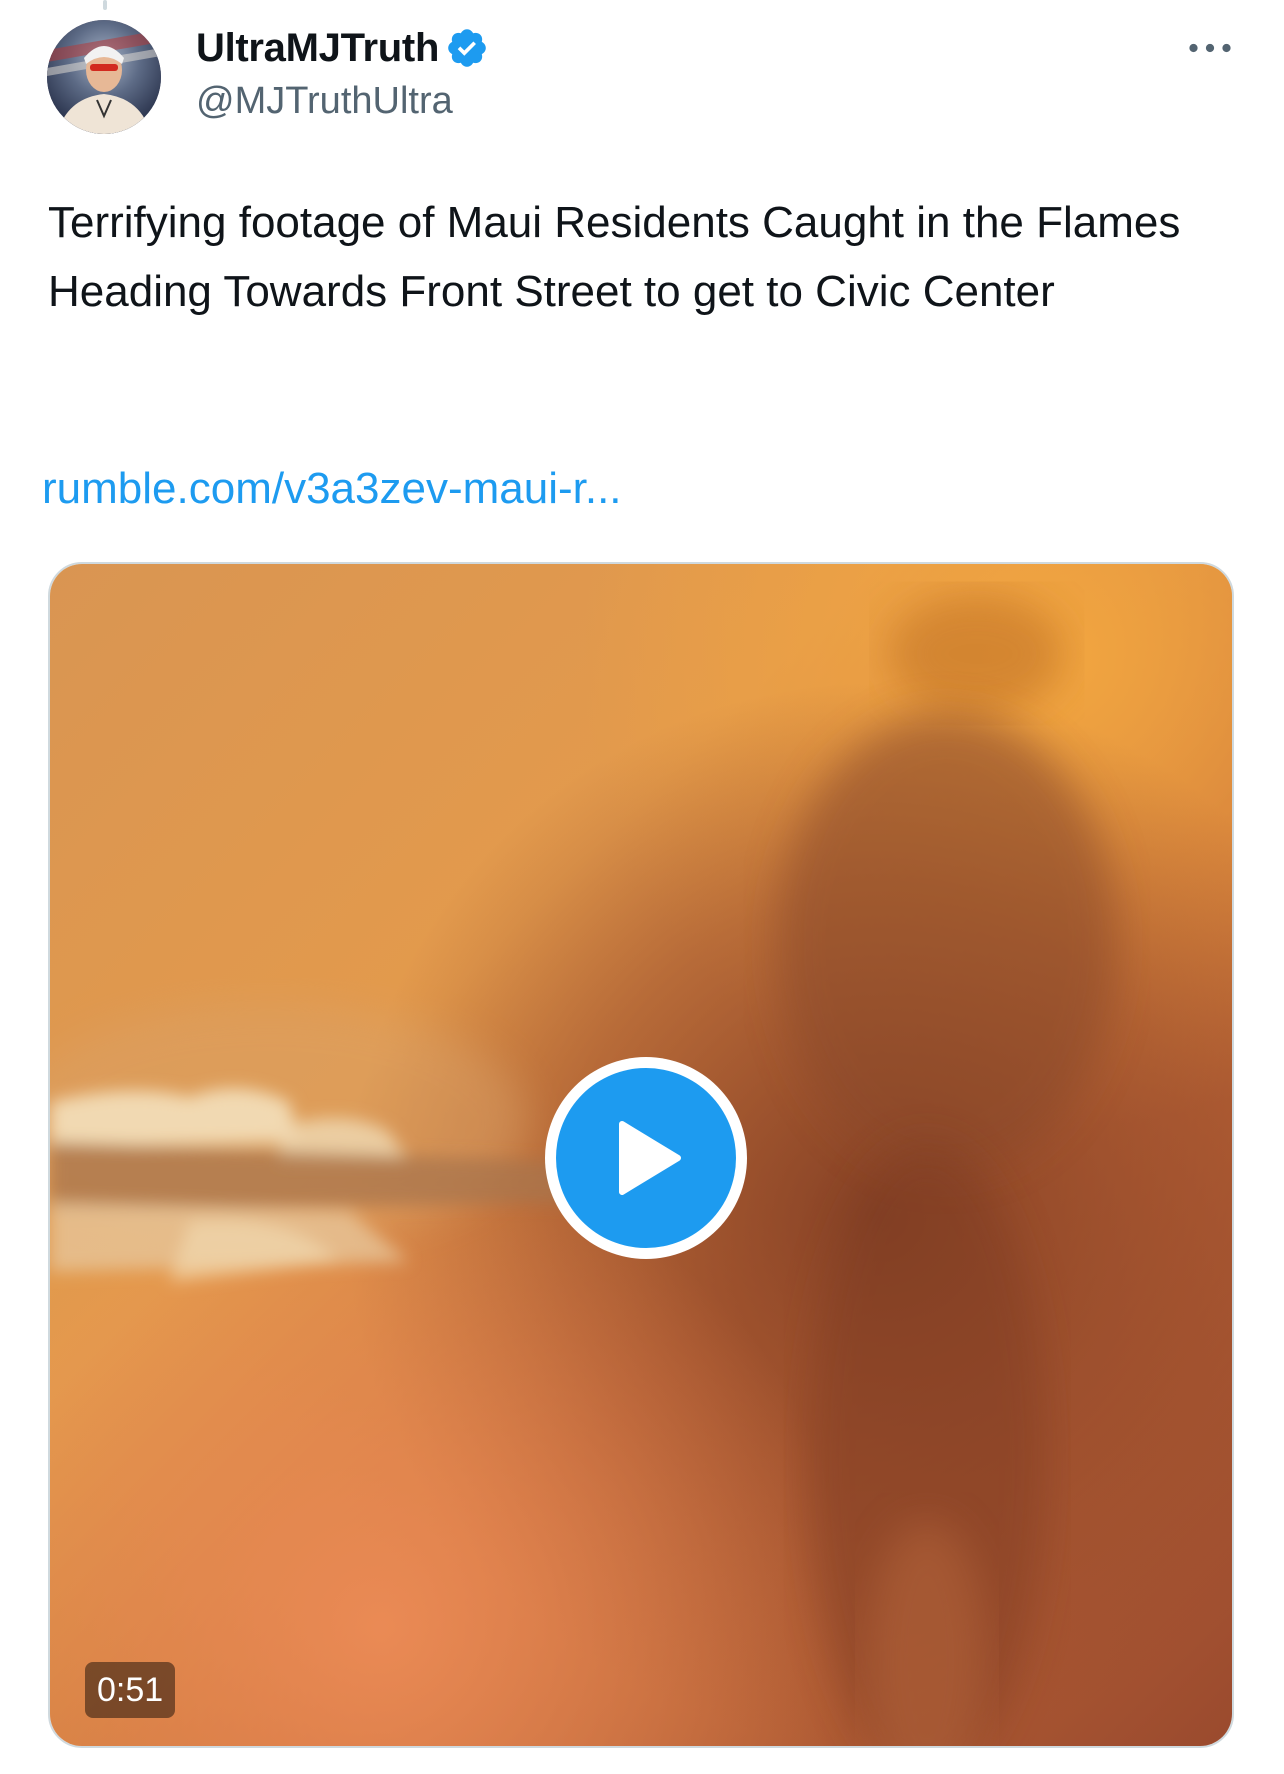 This screenshot has height=1774, width=1284. What do you see at coordinates (130, 1690) in the screenshot?
I see `video-duration-badge: 0:51` at bounding box center [130, 1690].